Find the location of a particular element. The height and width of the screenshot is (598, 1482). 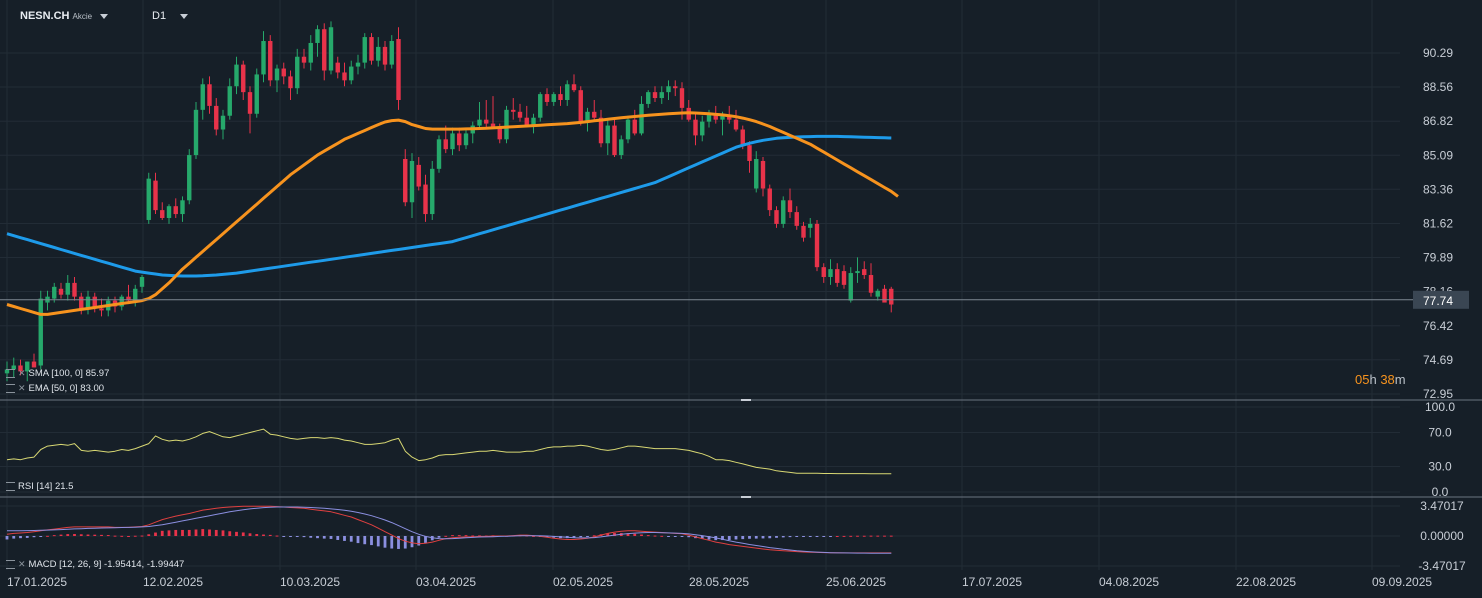

signal-line is located at coordinates (449, 530).